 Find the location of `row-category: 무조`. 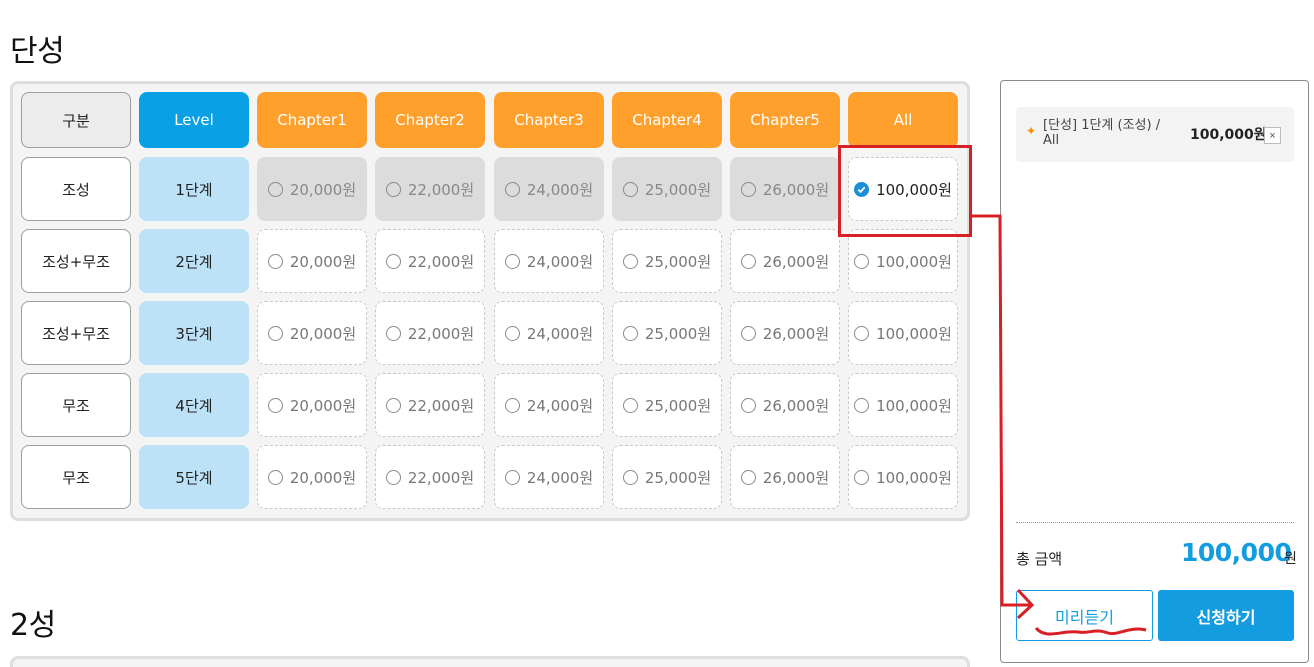

row-category: 무조 is located at coordinates (76, 405).